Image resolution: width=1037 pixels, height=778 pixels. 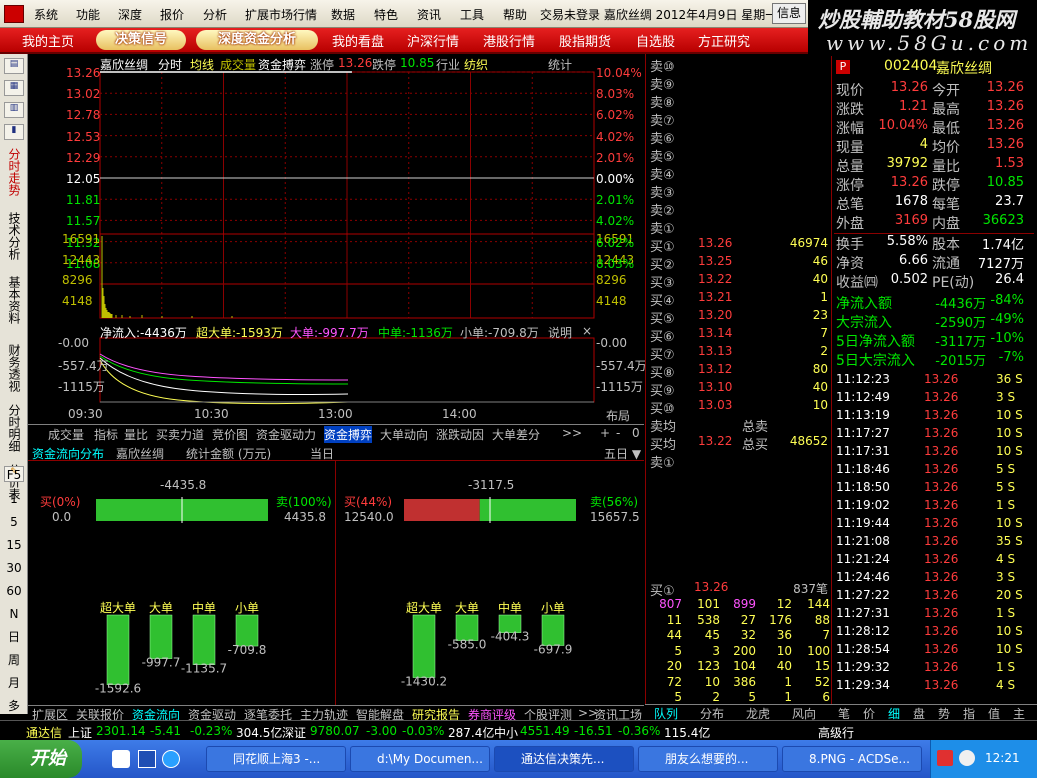 I want to click on tray-network-icon, so click(x=967, y=758).